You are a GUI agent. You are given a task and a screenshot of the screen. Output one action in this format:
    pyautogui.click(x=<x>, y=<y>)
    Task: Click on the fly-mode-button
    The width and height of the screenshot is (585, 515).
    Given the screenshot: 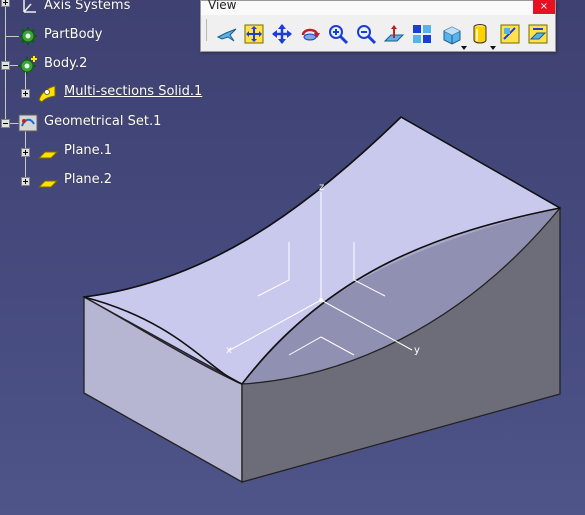 What is the action you would take?
    pyautogui.click(x=227, y=34)
    